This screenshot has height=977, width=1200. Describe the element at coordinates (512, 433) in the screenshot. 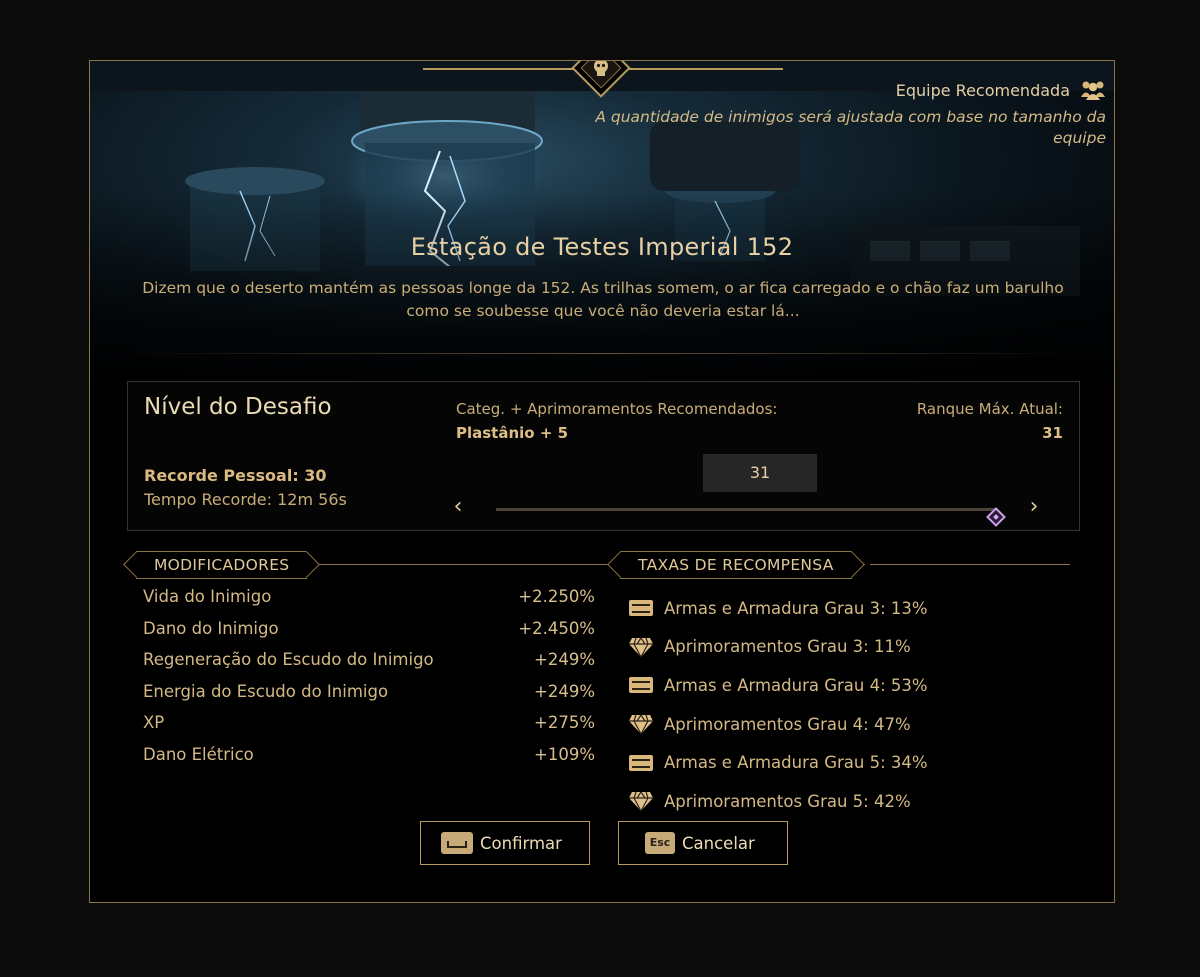

I see `recommended-upgrades-value: Plastânio + 5` at that location.